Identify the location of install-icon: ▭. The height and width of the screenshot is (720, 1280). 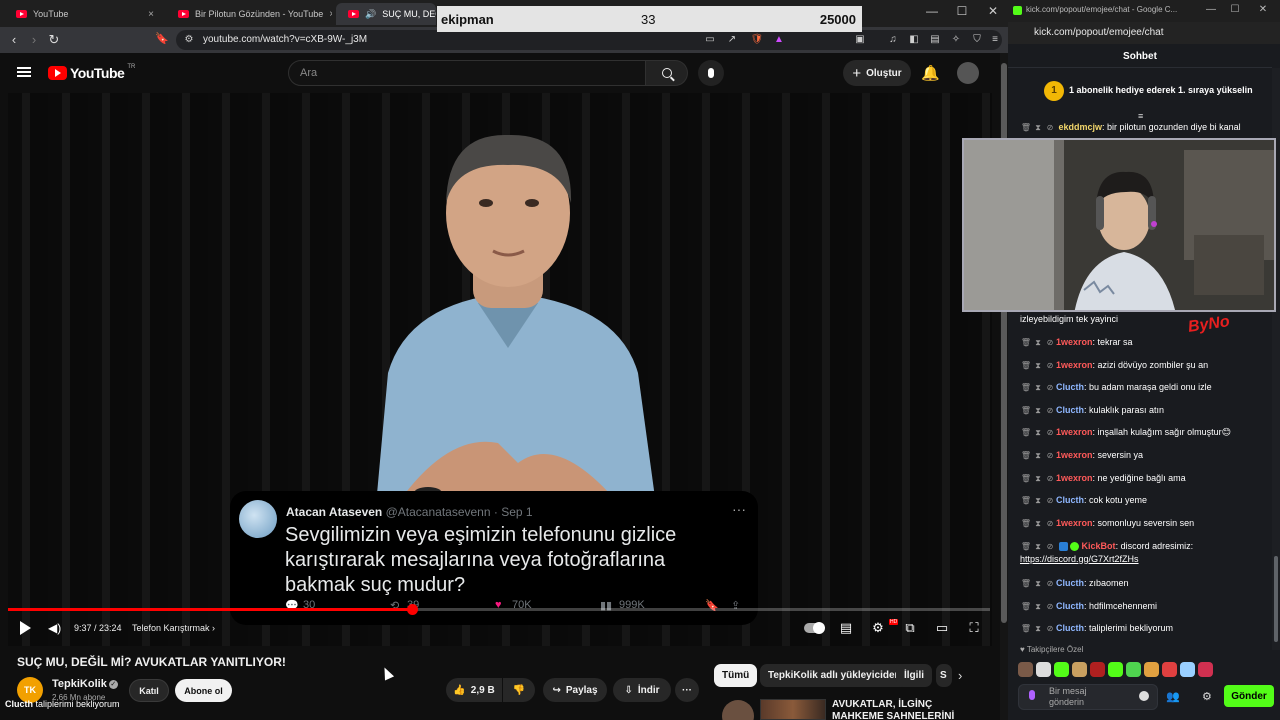
(710, 39).